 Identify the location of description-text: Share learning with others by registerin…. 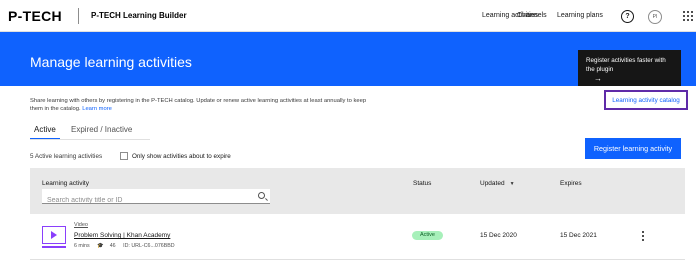
(198, 105).